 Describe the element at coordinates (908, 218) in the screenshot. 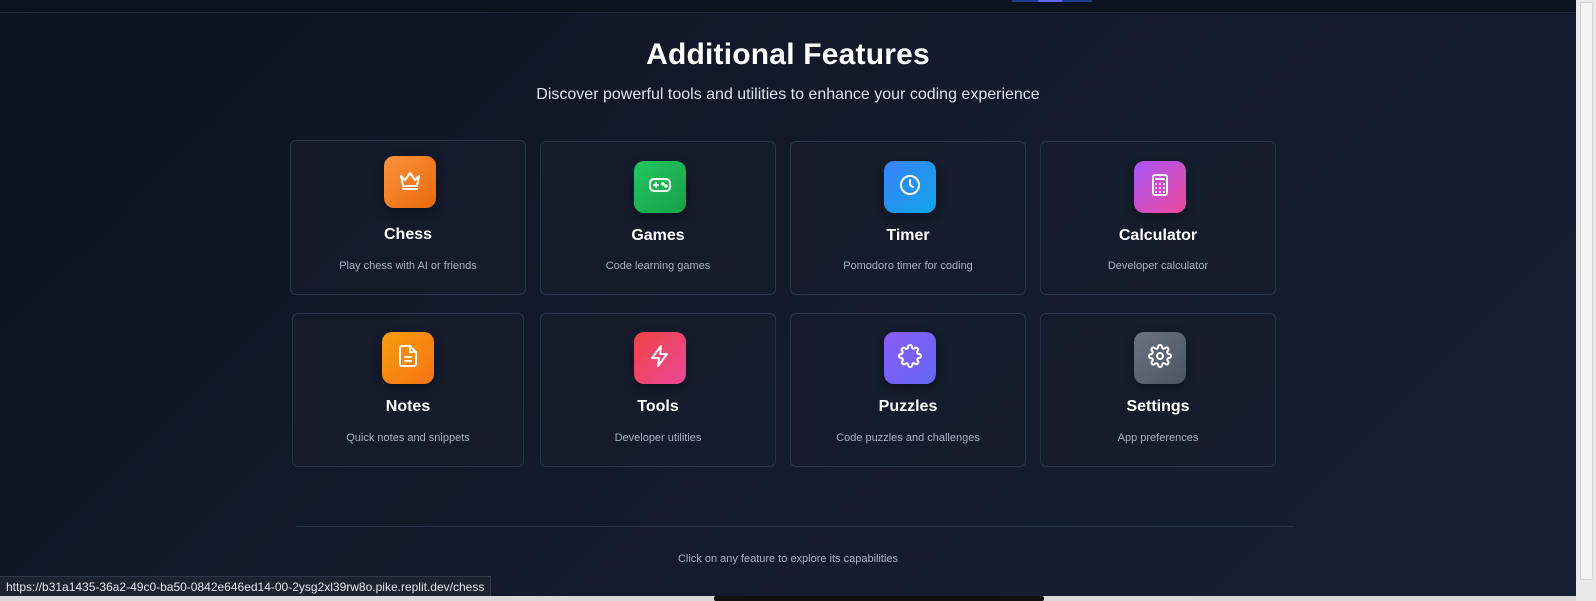

I see `feature-card-timer: Timer Pomodoro timer for coding` at that location.